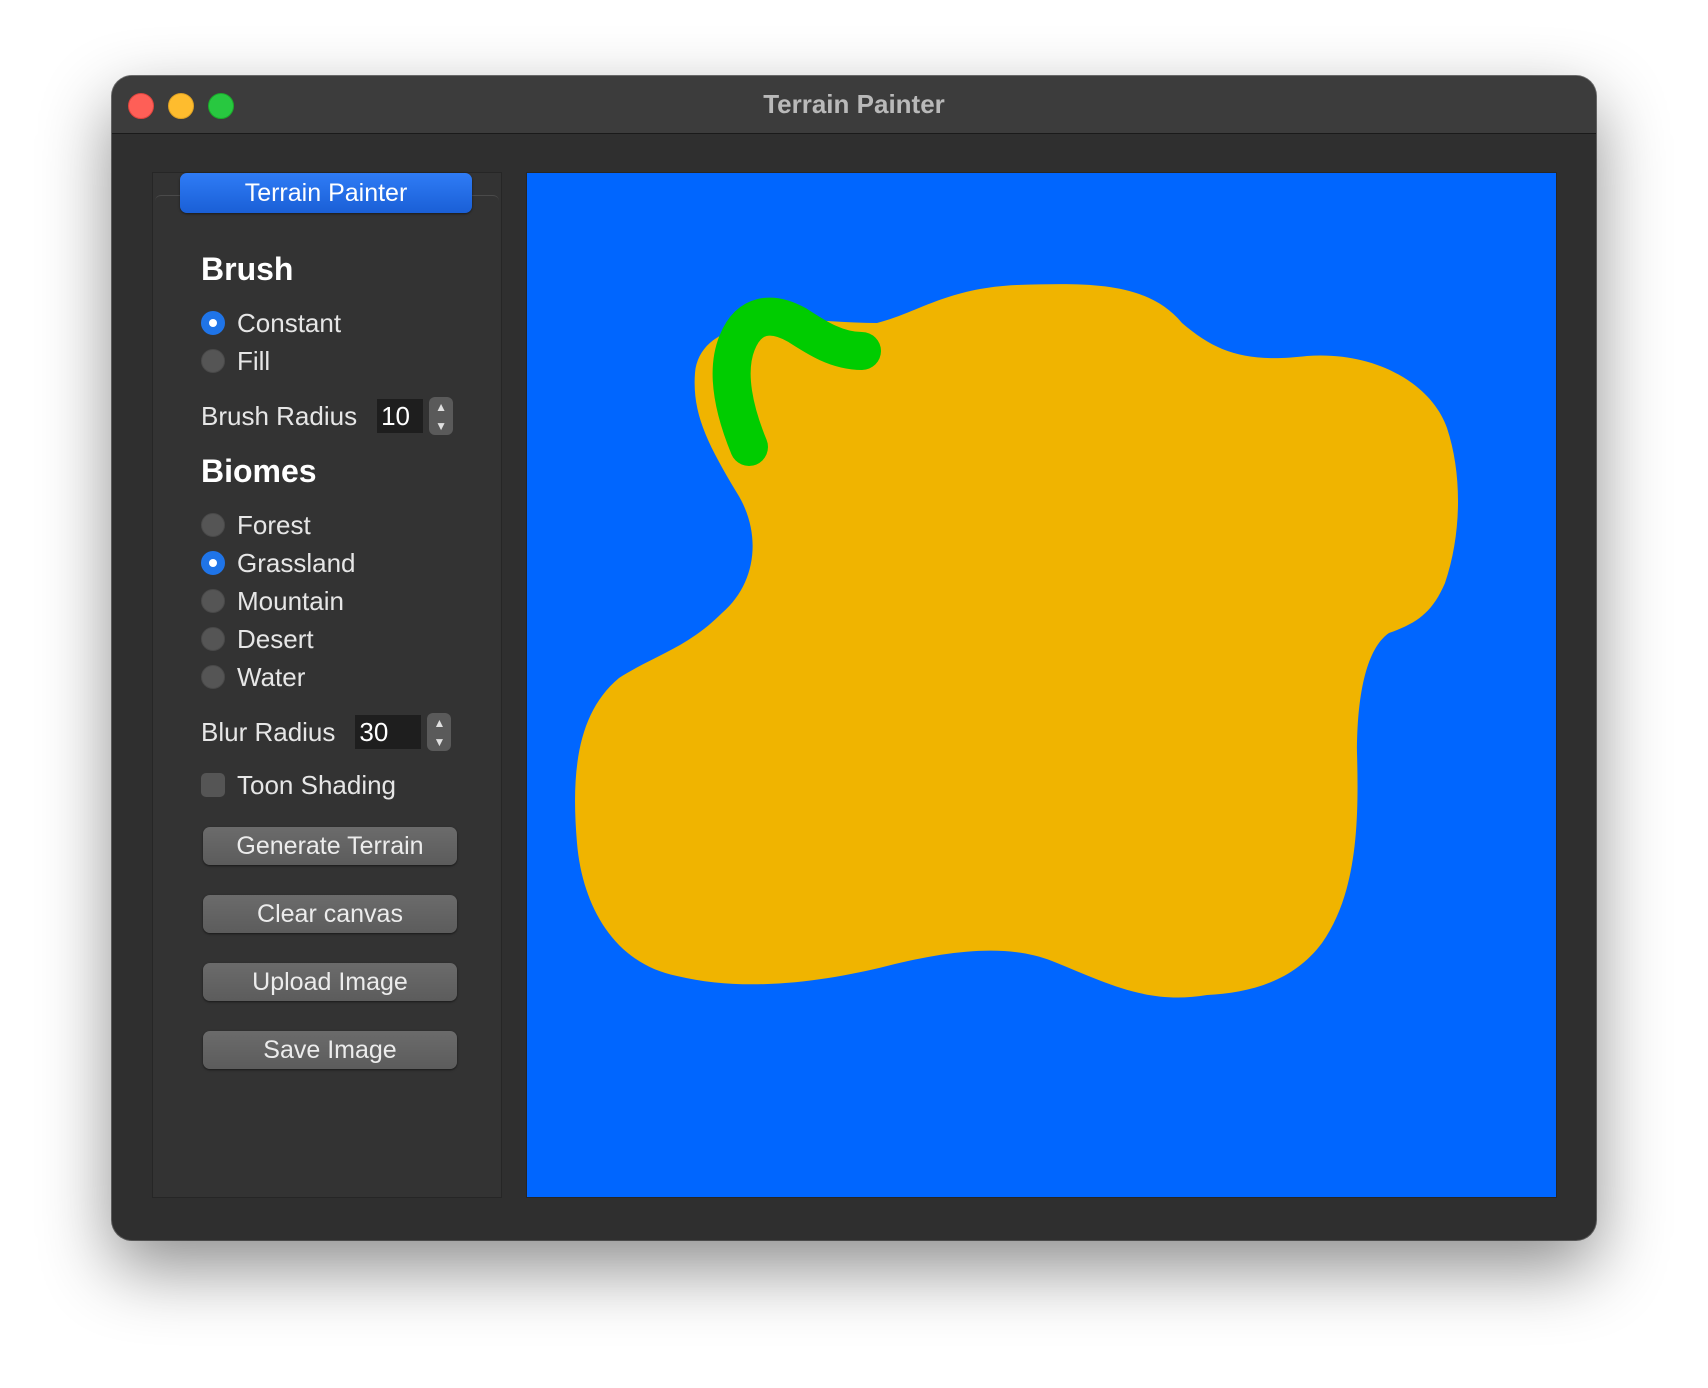 Image resolution: width=1708 pixels, height=1388 pixels. What do you see at coordinates (330, 982) in the screenshot?
I see `upload-image-button: Upload Image` at bounding box center [330, 982].